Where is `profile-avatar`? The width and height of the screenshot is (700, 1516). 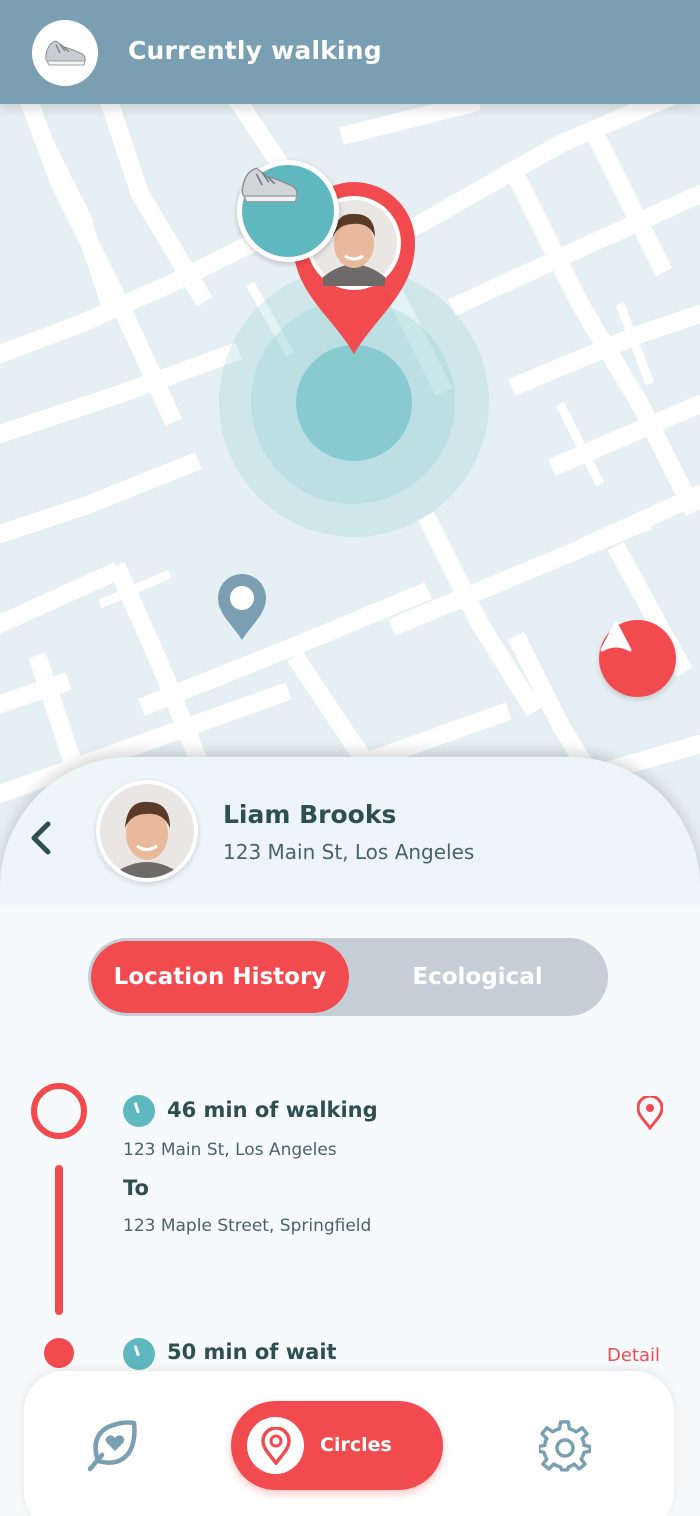 profile-avatar is located at coordinates (147, 831).